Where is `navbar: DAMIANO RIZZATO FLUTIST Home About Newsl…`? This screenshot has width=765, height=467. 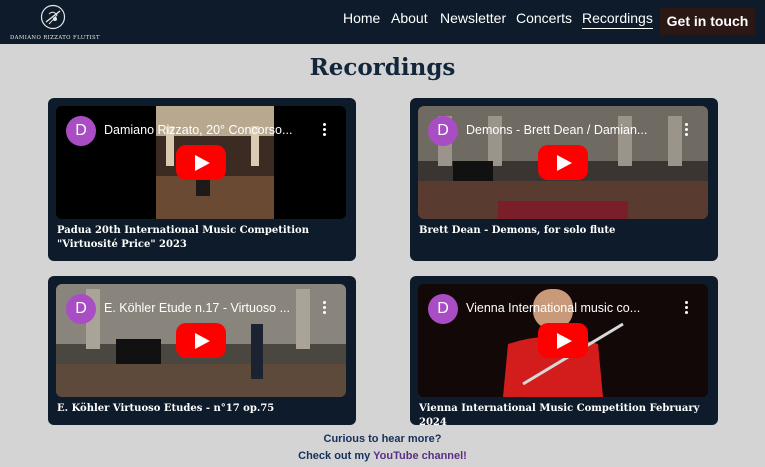
navbar: DAMIANO RIZZATO FLUTIST Home About Newsl… is located at coordinates (382, 22).